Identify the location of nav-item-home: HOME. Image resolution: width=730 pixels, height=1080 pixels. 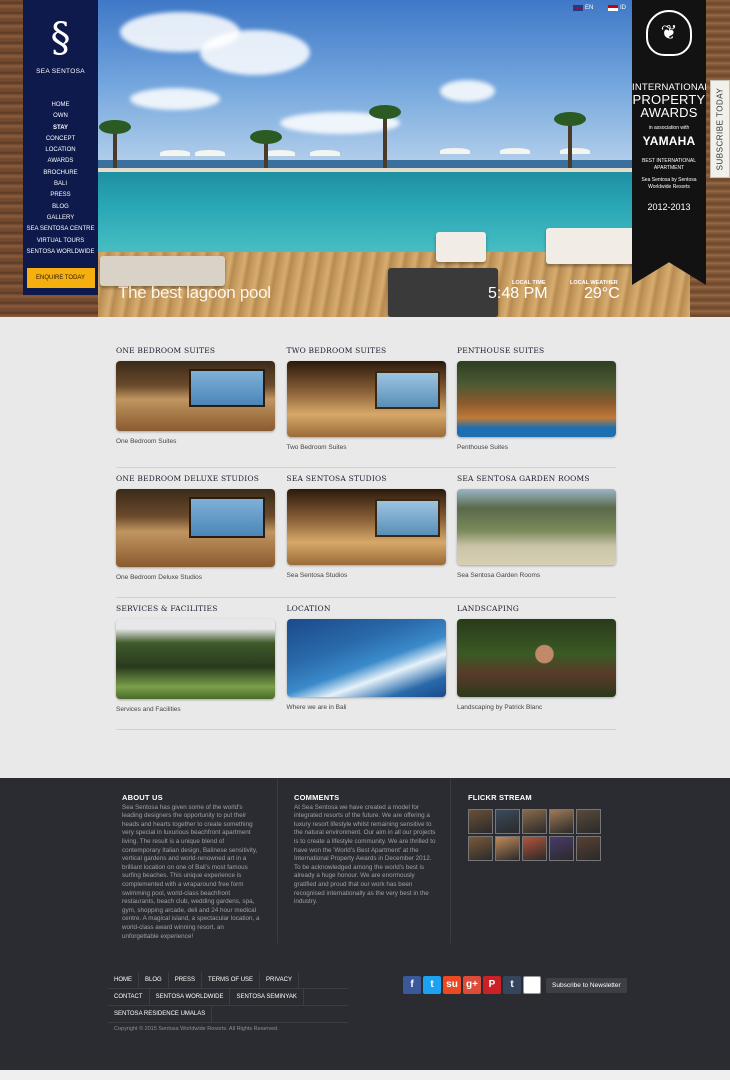
(60, 105).